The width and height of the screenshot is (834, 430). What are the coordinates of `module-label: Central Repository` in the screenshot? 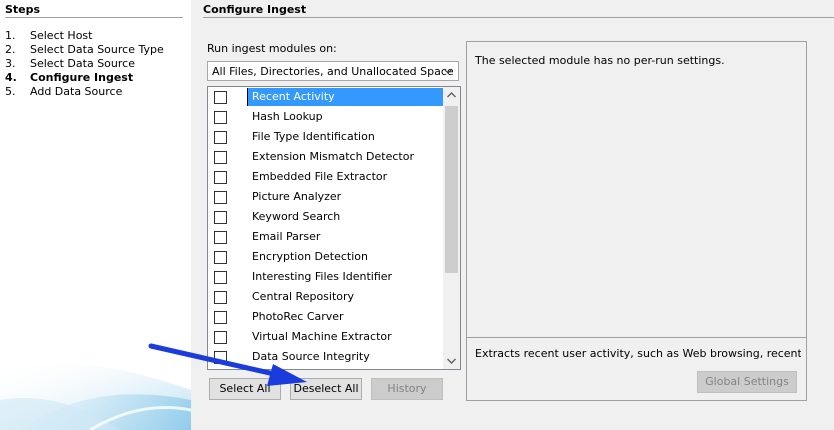 It's located at (345, 297).